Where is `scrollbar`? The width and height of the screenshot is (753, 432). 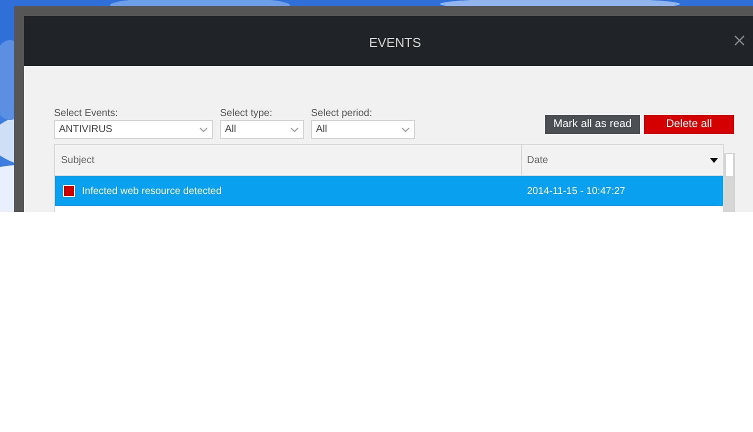
scrollbar is located at coordinates (729, 182).